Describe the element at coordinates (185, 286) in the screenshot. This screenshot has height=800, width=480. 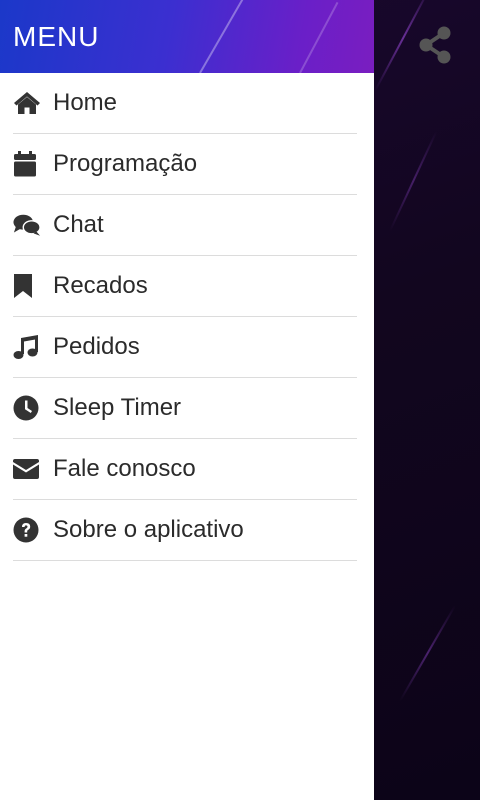
I see `menu-item-recados: Recados` at that location.